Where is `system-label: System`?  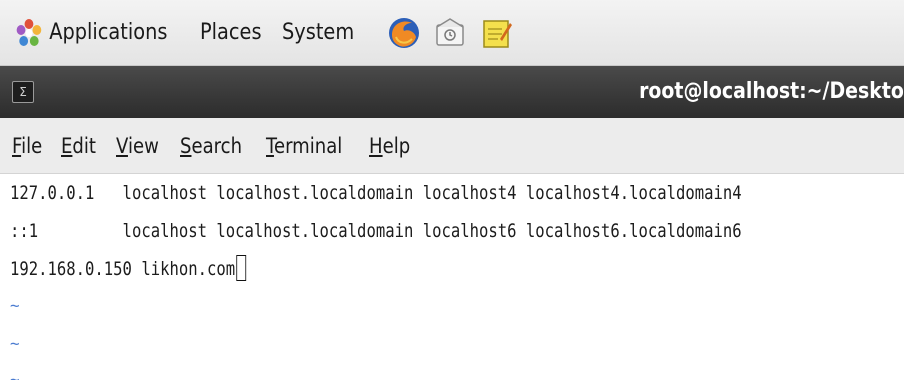
system-label: System is located at coordinates (318, 32).